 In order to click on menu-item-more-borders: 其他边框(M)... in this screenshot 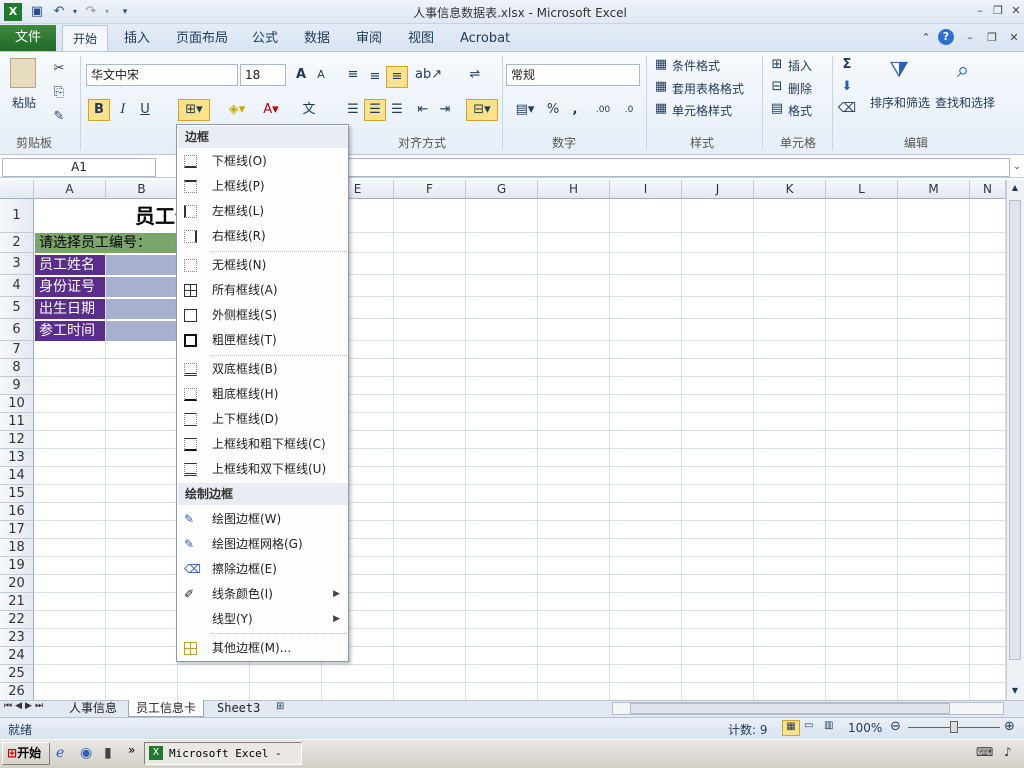, I will do `click(263, 648)`.